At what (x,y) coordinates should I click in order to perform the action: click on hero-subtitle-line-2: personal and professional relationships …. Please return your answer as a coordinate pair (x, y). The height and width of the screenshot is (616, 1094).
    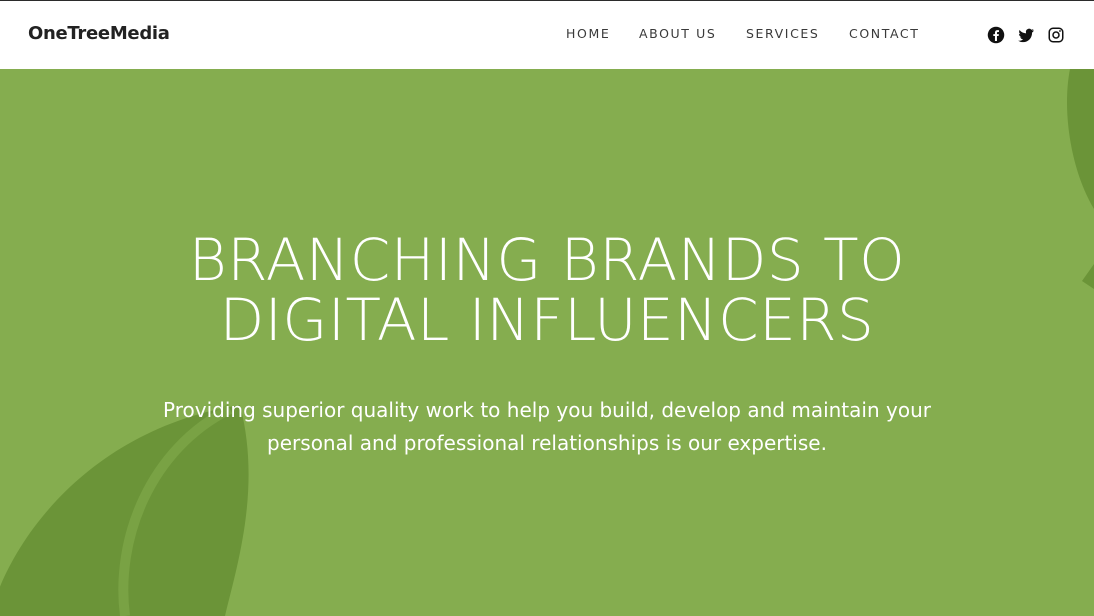
    Looking at the image, I should click on (547, 443).